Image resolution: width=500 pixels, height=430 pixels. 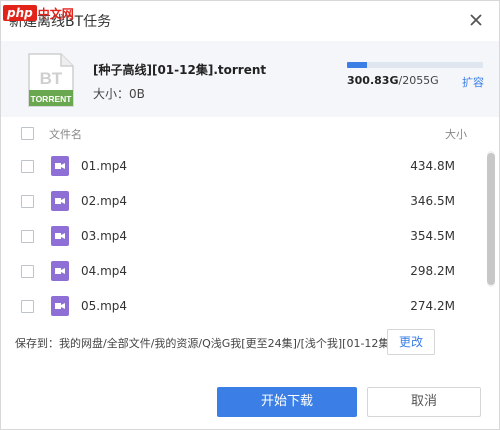 I want to click on save-label: 保存到：, so click(x=37, y=343).